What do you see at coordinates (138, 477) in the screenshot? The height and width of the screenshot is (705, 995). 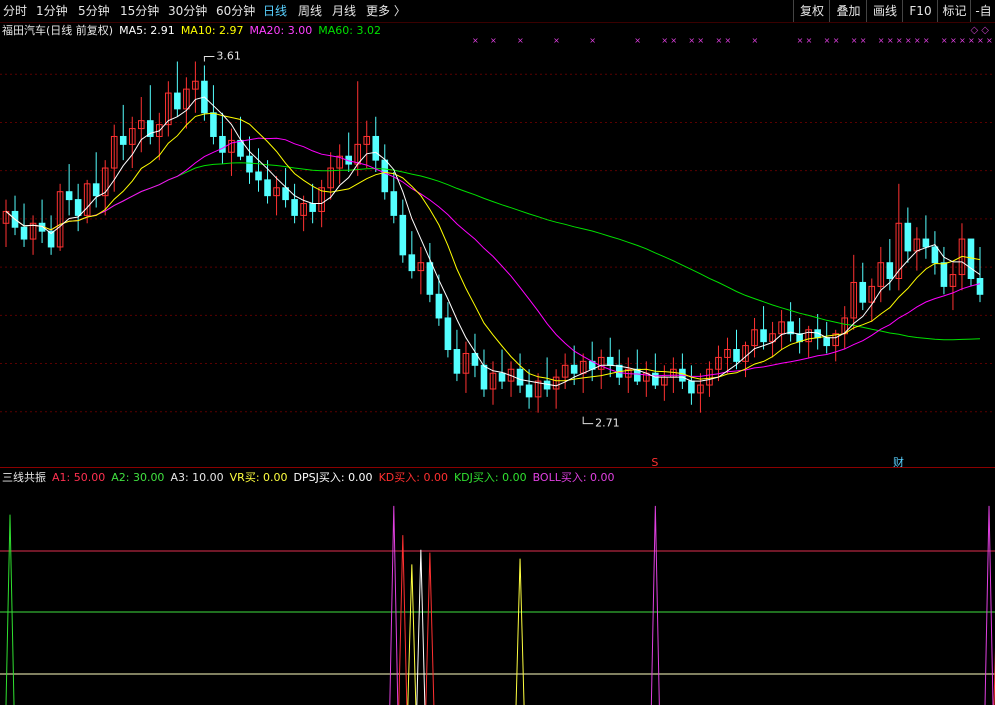 I see `a2-label: A2: 30.00` at bounding box center [138, 477].